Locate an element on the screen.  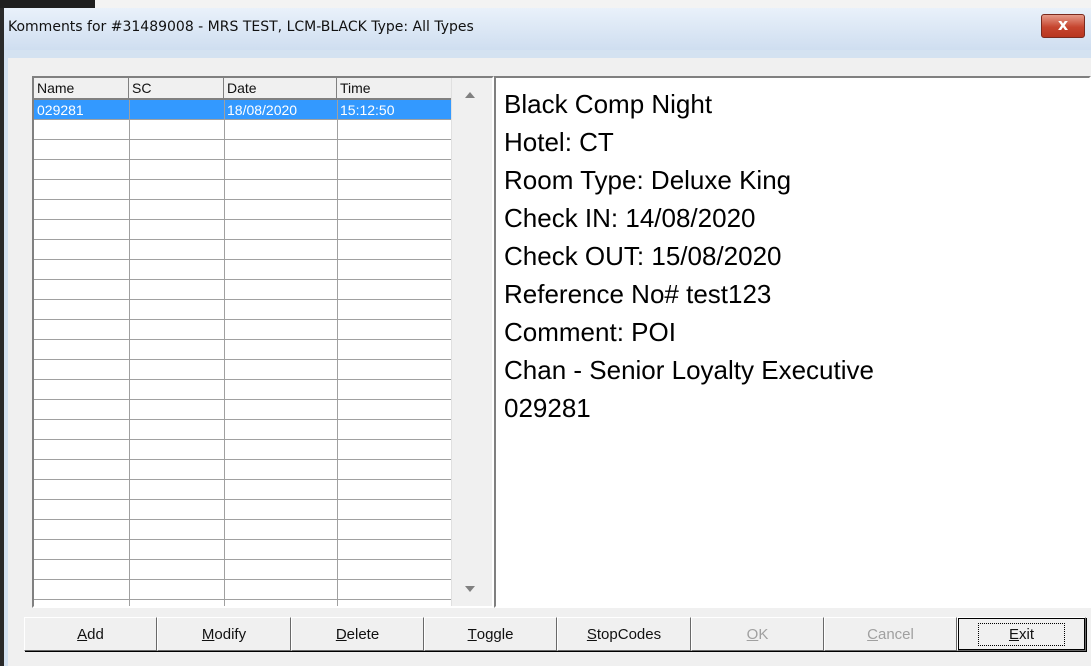
comment-line: Check OUT: 15/08/2020 is located at coordinates (643, 256).